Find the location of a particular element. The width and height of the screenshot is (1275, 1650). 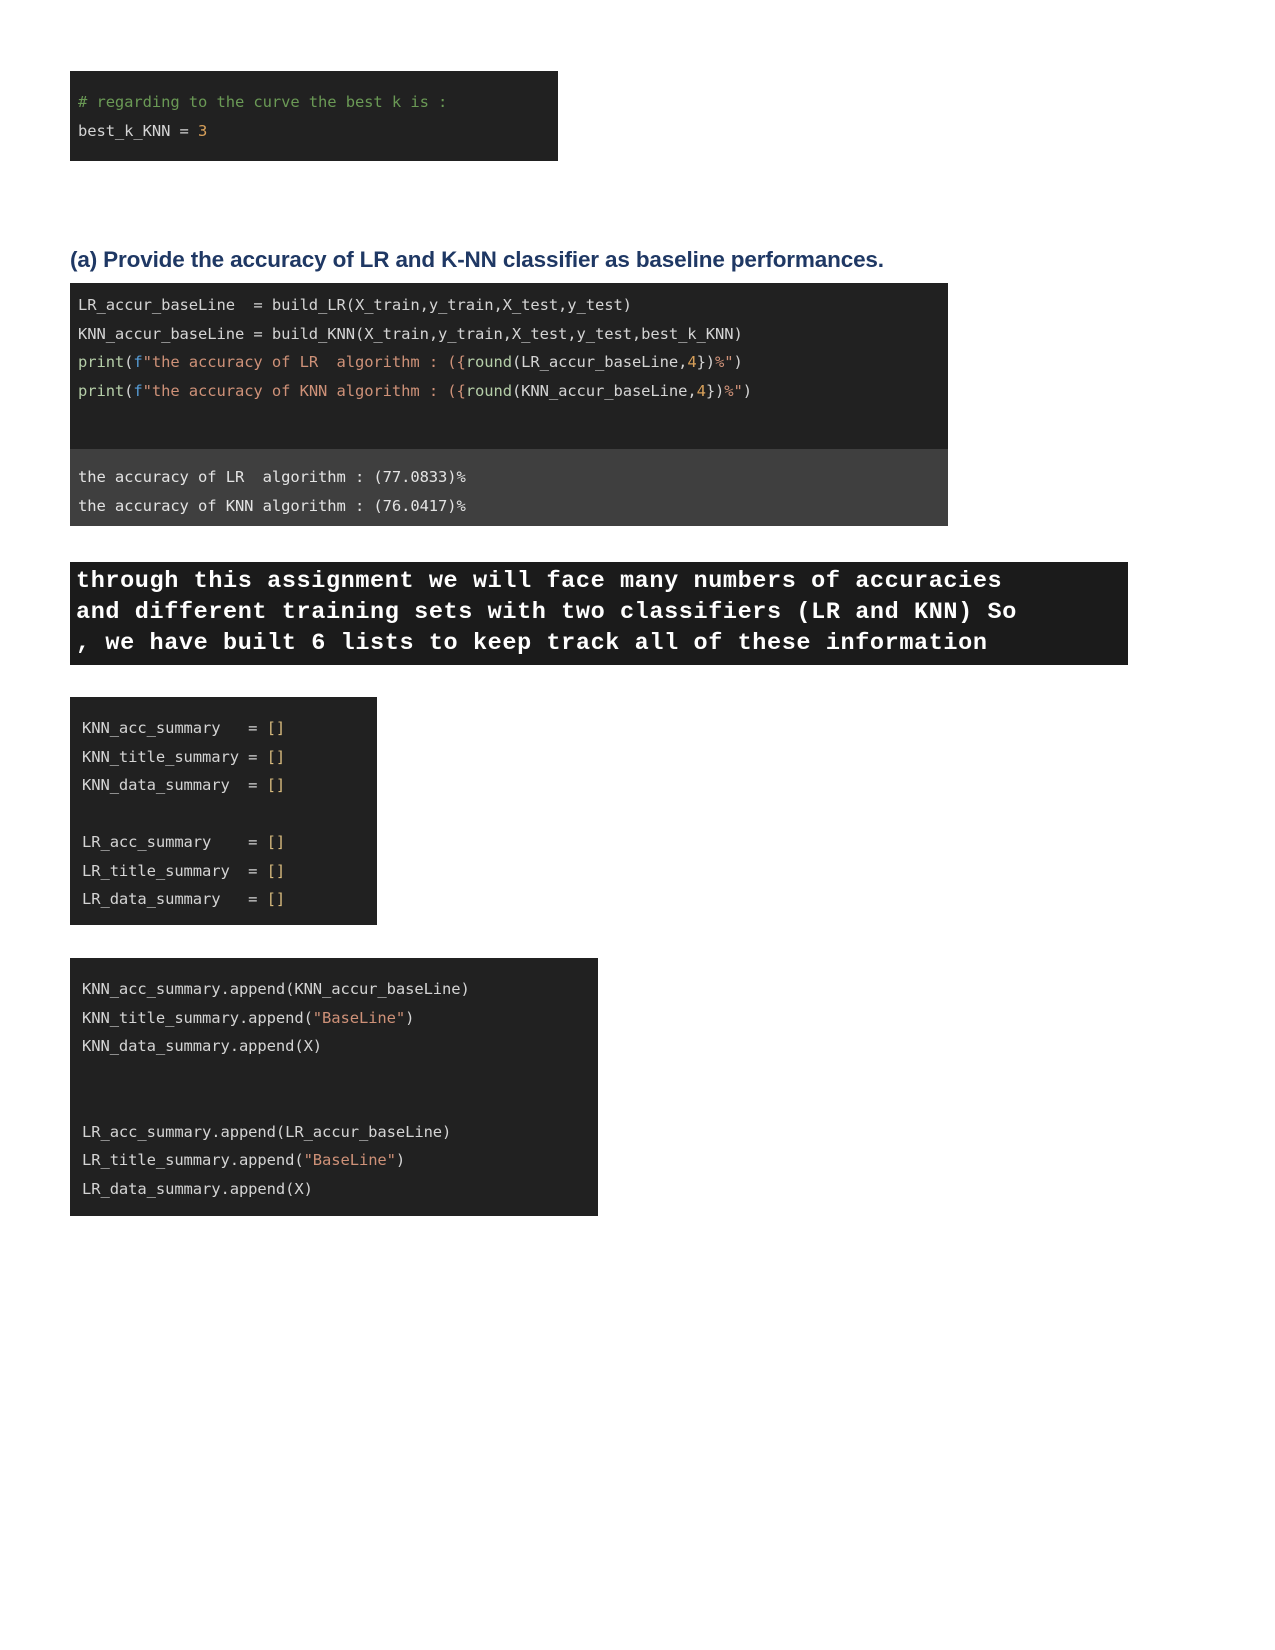

code-line-lr-acc-summary: LR_acc_summary = [] is located at coordinates (229, 842).